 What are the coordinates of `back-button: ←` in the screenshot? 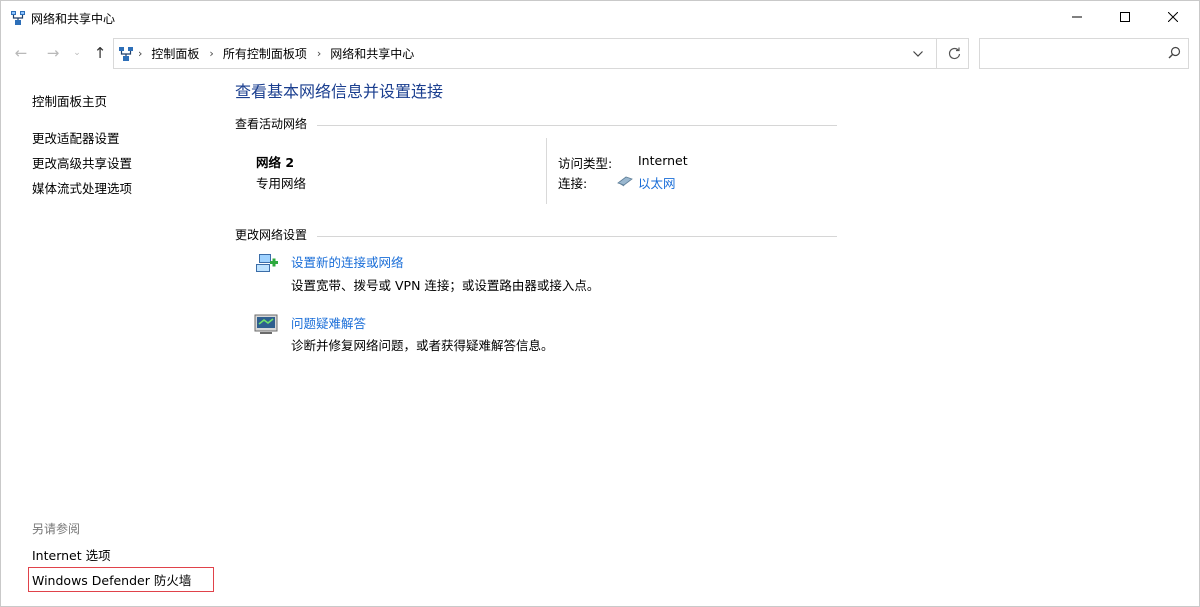 It's located at (21, 53).